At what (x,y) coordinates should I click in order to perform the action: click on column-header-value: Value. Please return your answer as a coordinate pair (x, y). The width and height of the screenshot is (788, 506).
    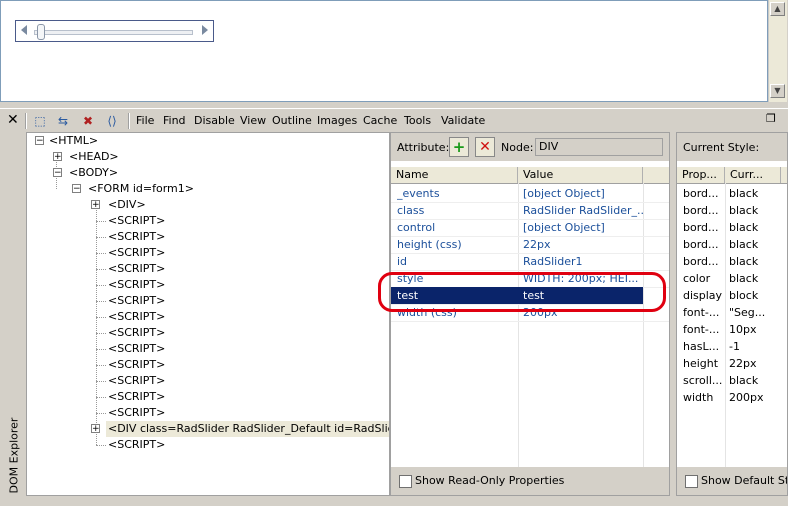
    Looking at the image, I should click on (580, 175).